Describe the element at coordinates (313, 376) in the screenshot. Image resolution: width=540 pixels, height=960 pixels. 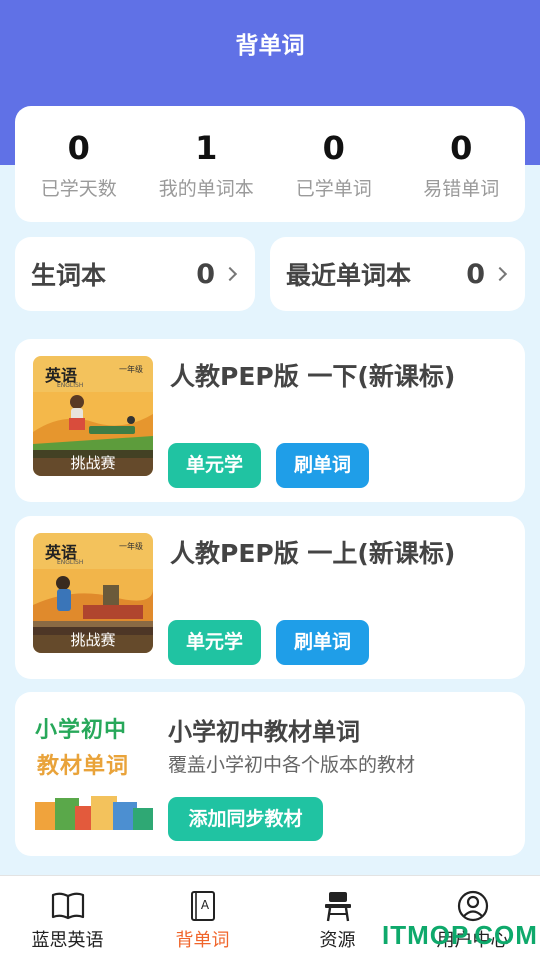
I see `book-title: 人教PEP版 一下(新课标)` at that location.